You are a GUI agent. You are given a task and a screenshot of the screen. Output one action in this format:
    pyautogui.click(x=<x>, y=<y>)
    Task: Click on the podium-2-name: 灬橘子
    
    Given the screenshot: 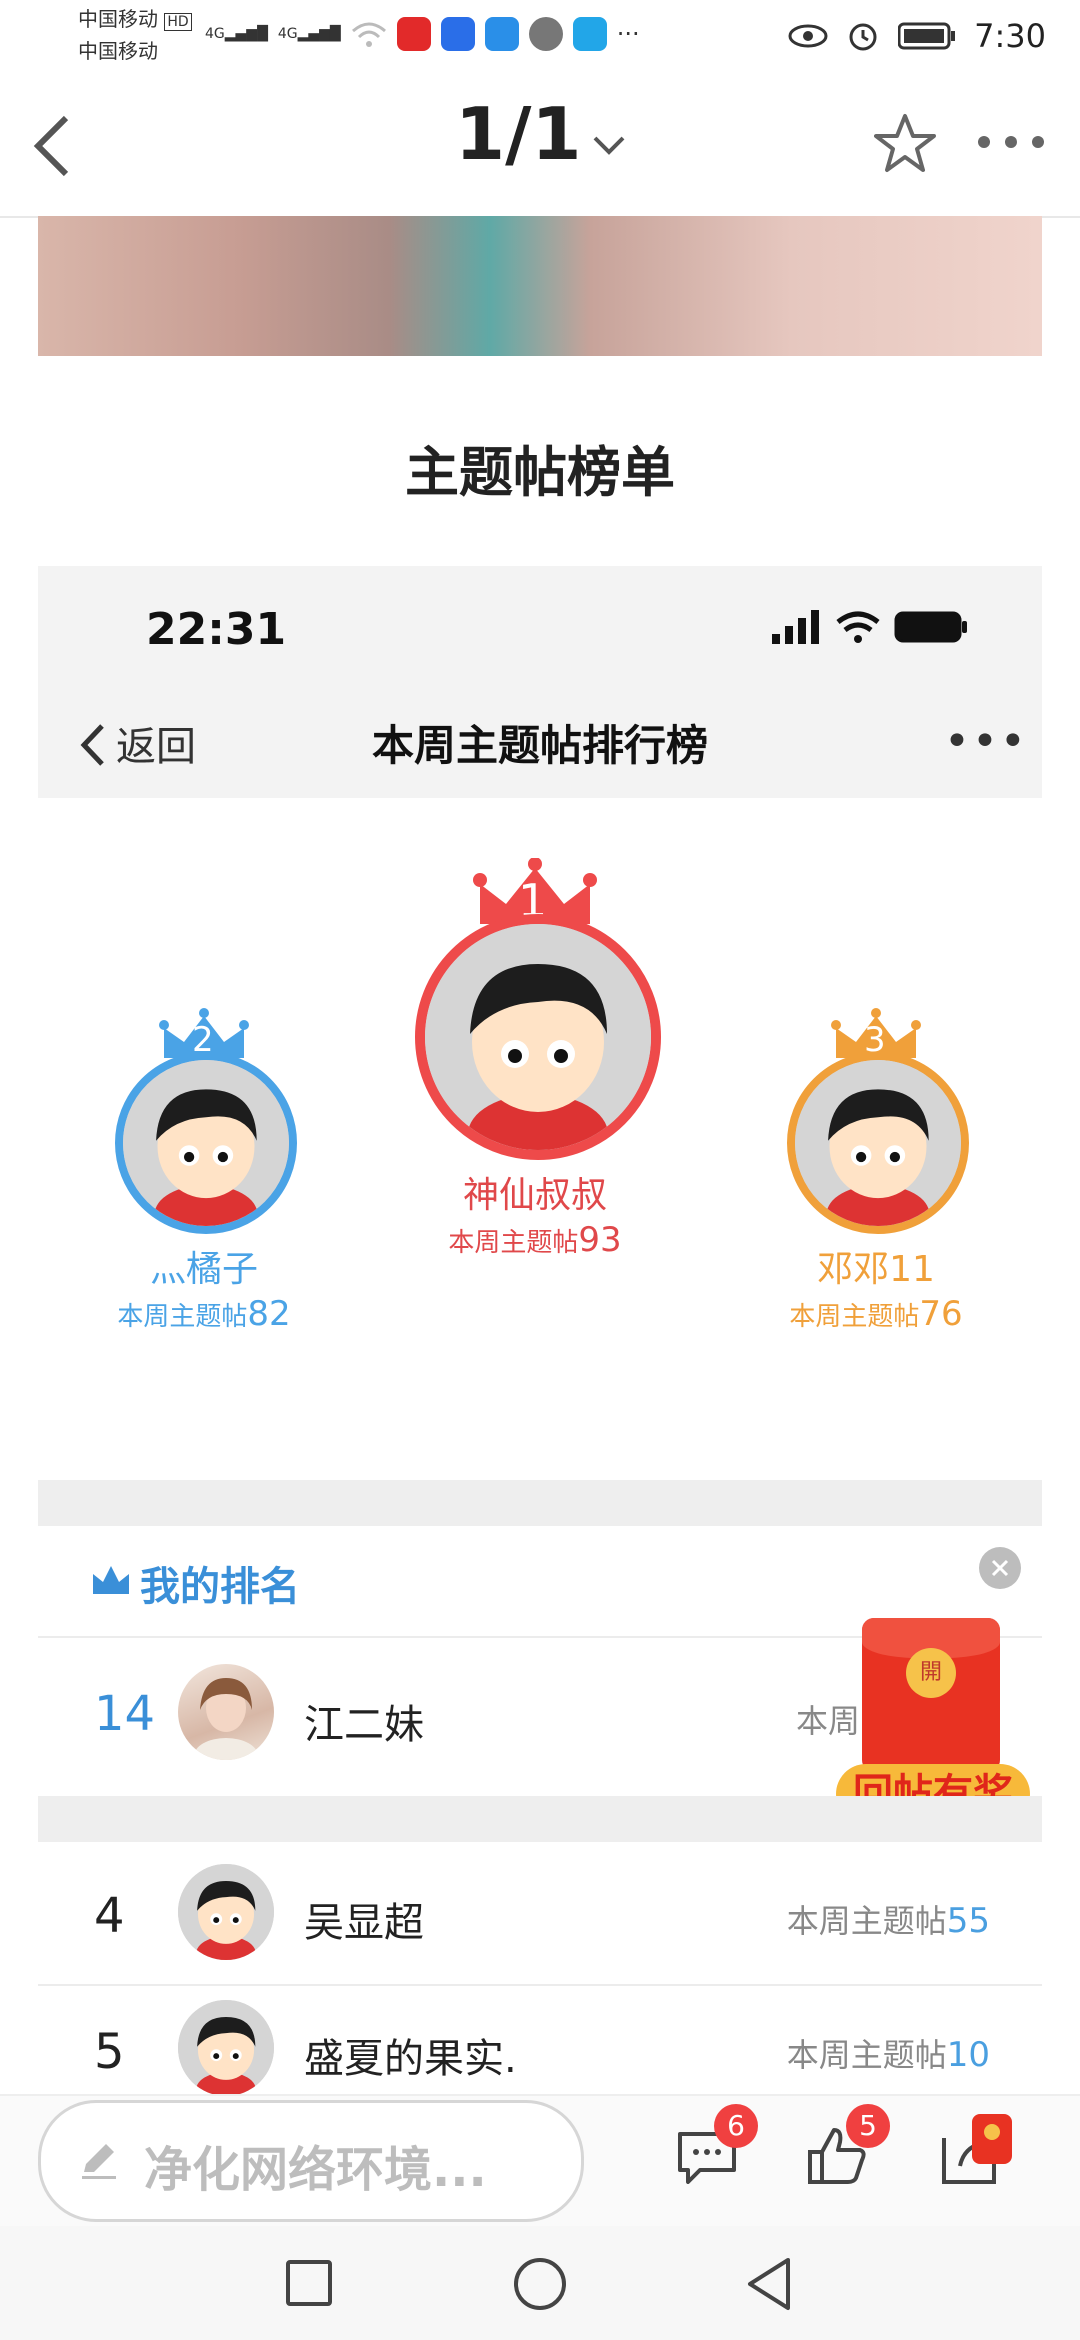 What is the action you would take?
    pyautogui.click(x=203, y=1269)
    